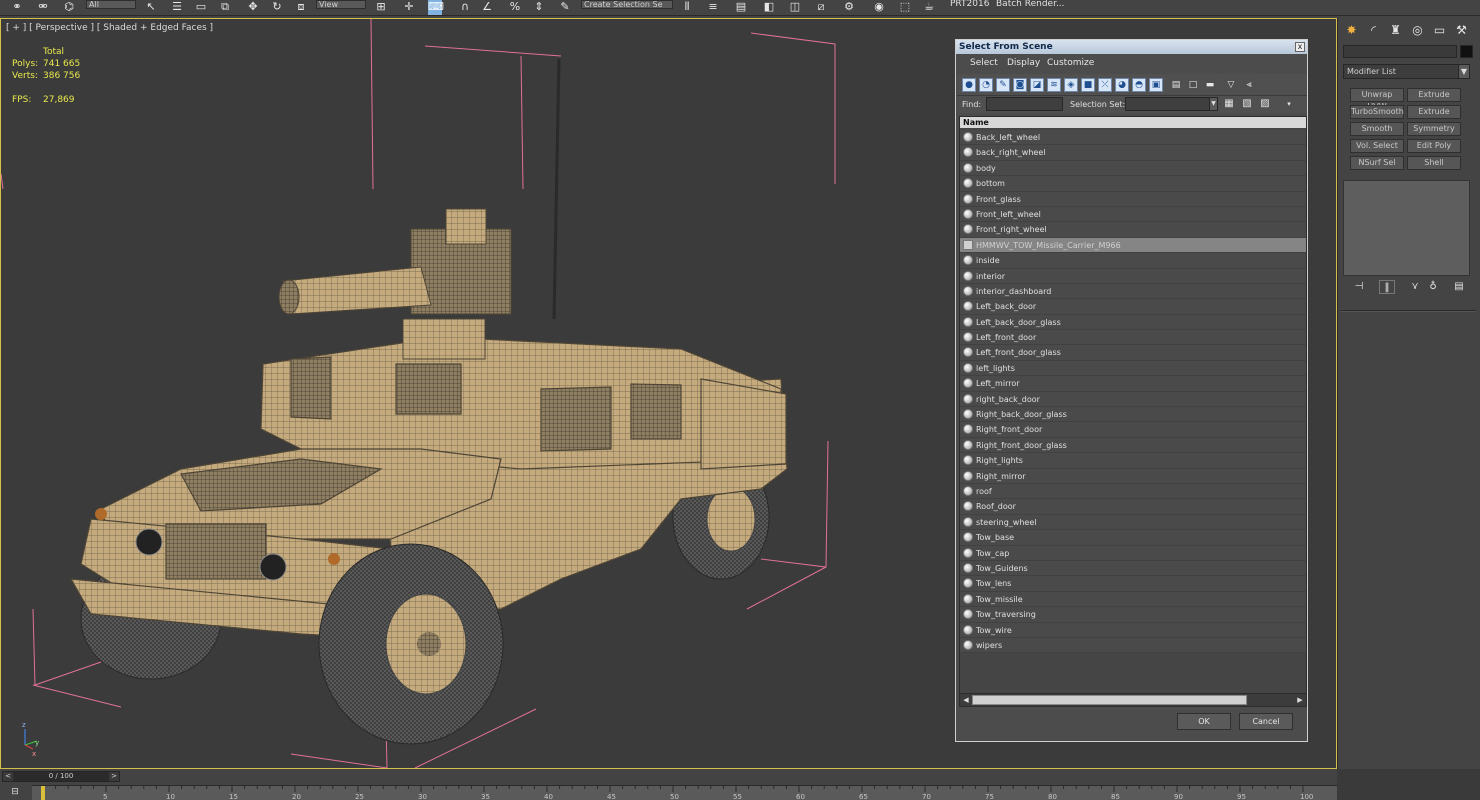  Describe the element at coordinates (1231, 85) in the screenshot. I see `filter-icon: ▽` at that location.